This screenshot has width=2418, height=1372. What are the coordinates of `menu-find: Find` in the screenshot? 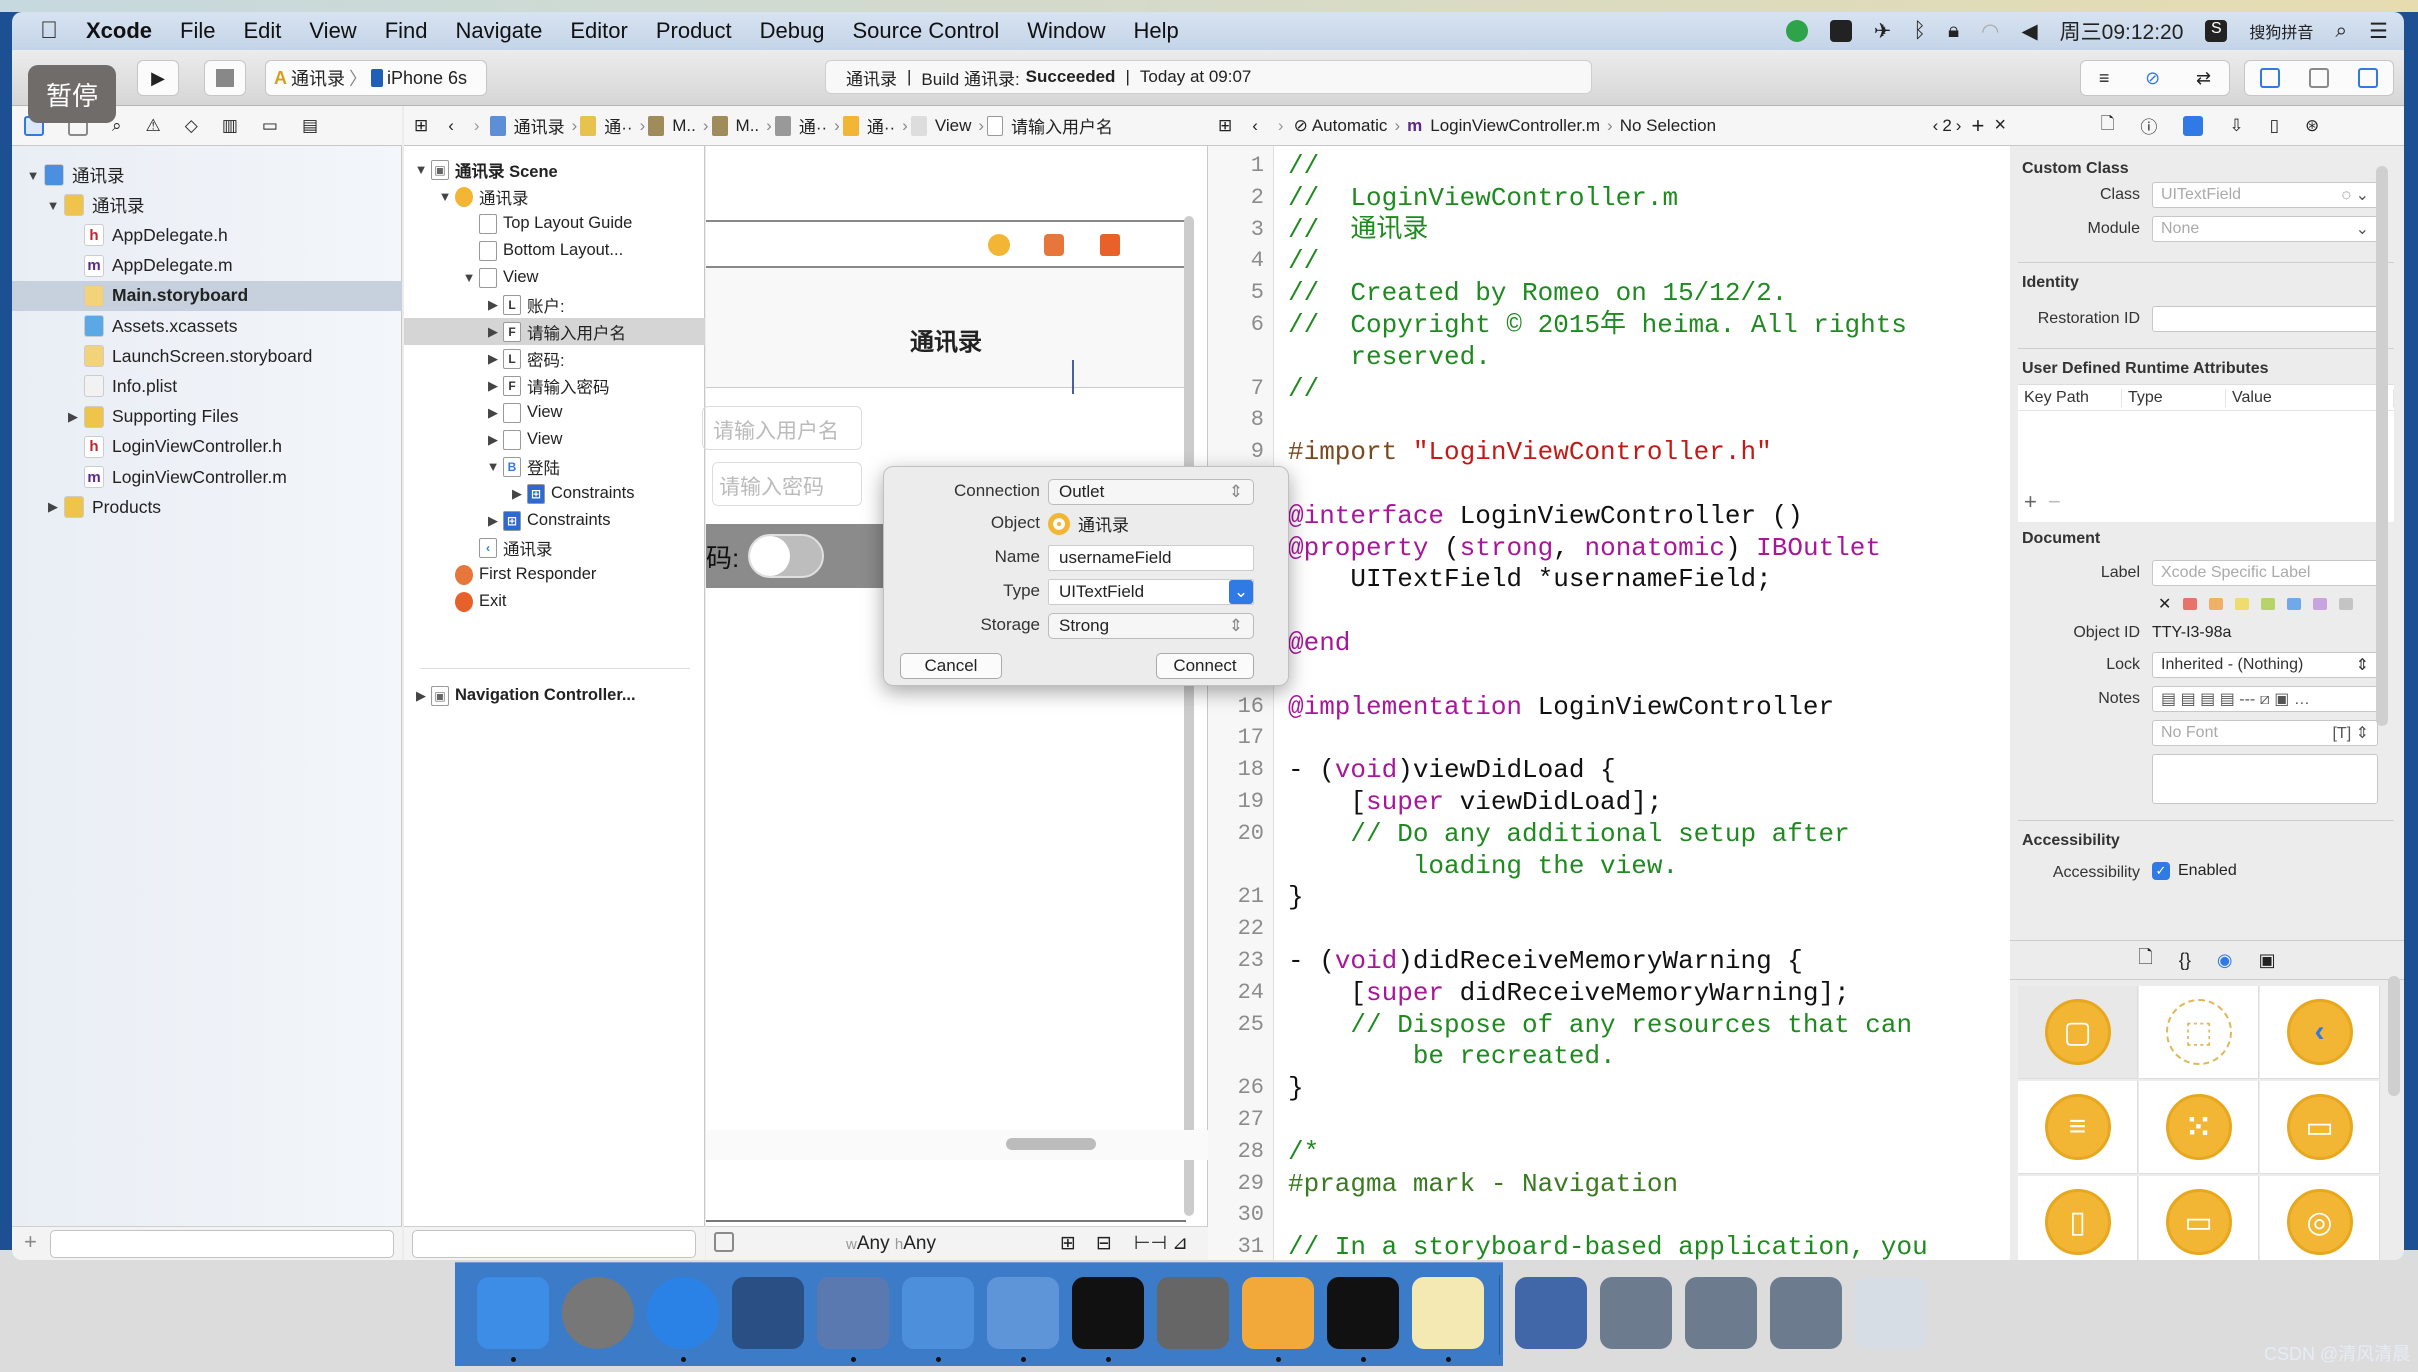 It's located at (406, 31).